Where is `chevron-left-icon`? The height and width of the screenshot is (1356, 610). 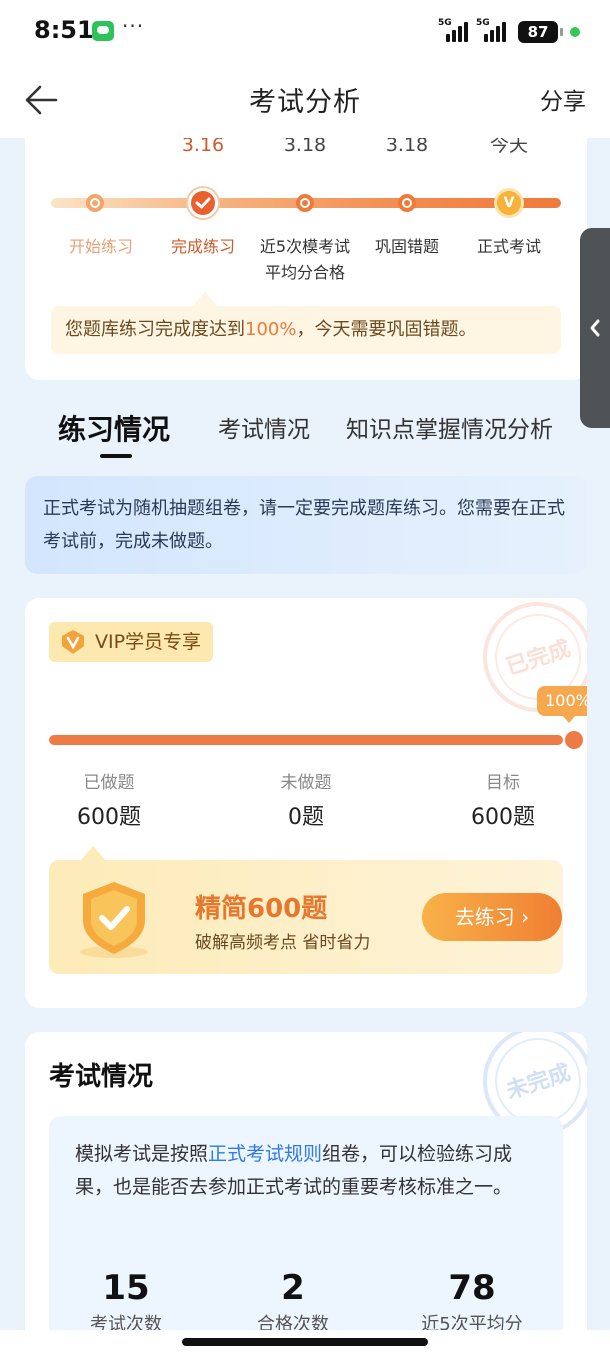
chevron-left-icon is located at coordinates (595, 328).